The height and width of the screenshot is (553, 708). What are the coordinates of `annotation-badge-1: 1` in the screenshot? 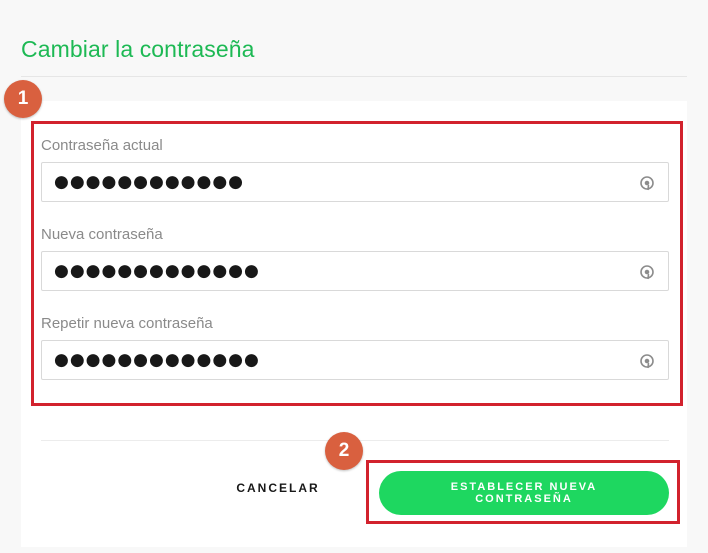 It's located at (23, 99).